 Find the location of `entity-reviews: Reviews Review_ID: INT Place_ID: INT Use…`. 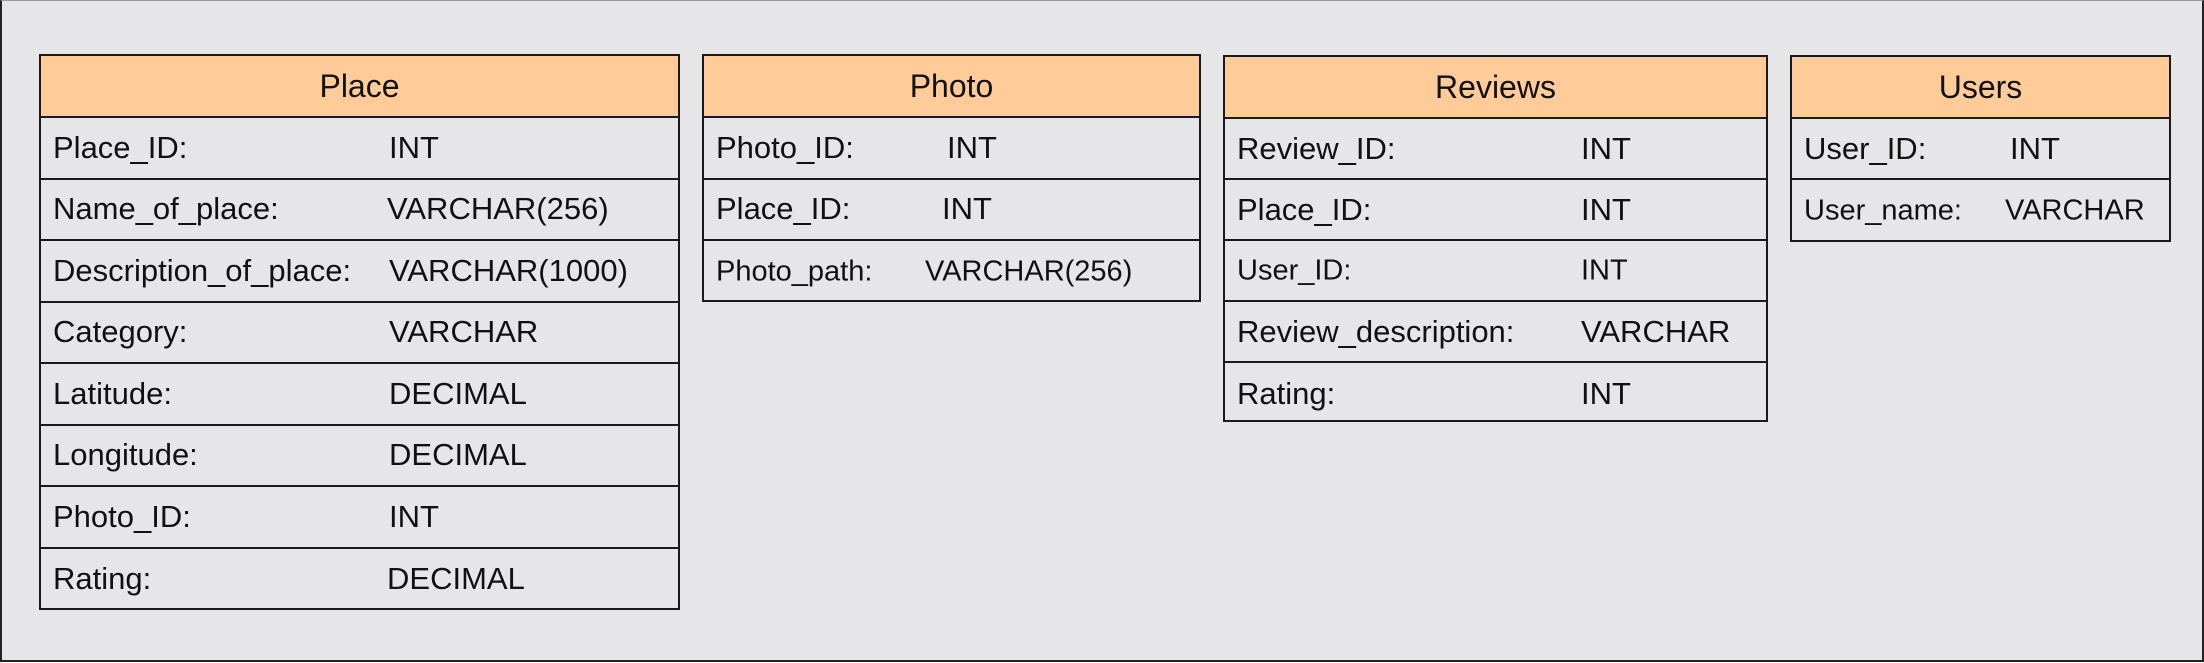

entity-reviews: Reviews Review_ID: INT Place_ID: INT Use… is located at coordinates (1495, 238).